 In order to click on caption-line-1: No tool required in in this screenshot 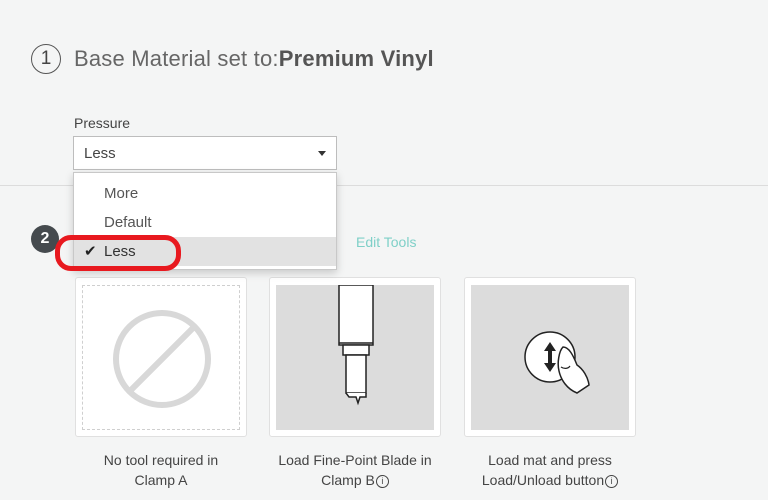, I will do `click(161, 460)`.